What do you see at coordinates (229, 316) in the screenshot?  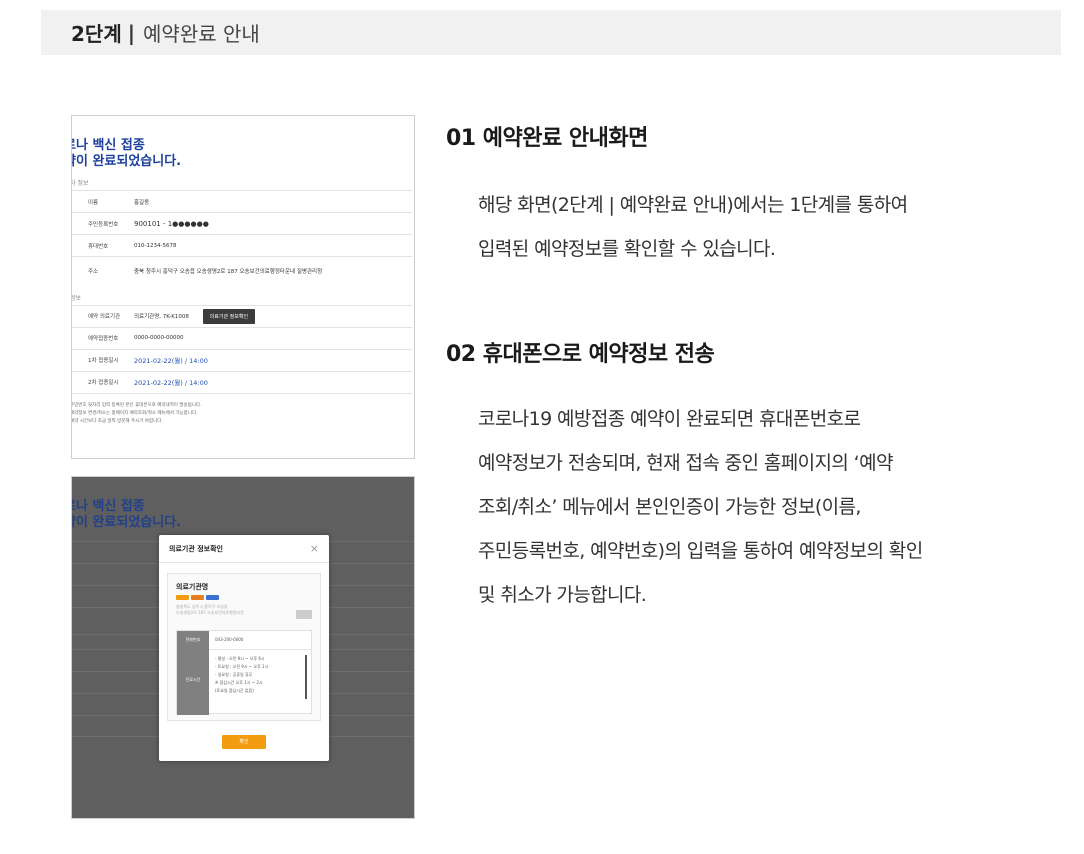 I see `clinic-info-button: 의료기관 정보확인` at bounding box center [229, 316].